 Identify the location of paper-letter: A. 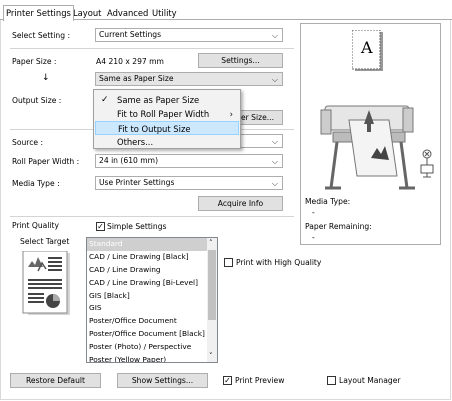
(367, 47).